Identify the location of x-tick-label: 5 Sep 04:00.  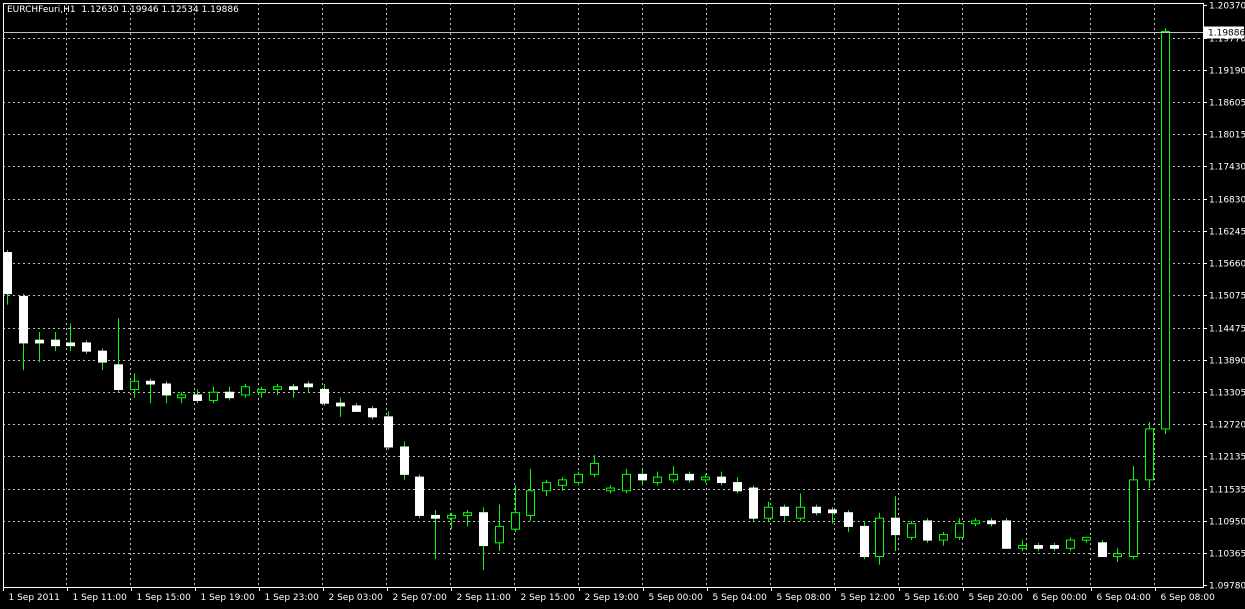
(740, 598).